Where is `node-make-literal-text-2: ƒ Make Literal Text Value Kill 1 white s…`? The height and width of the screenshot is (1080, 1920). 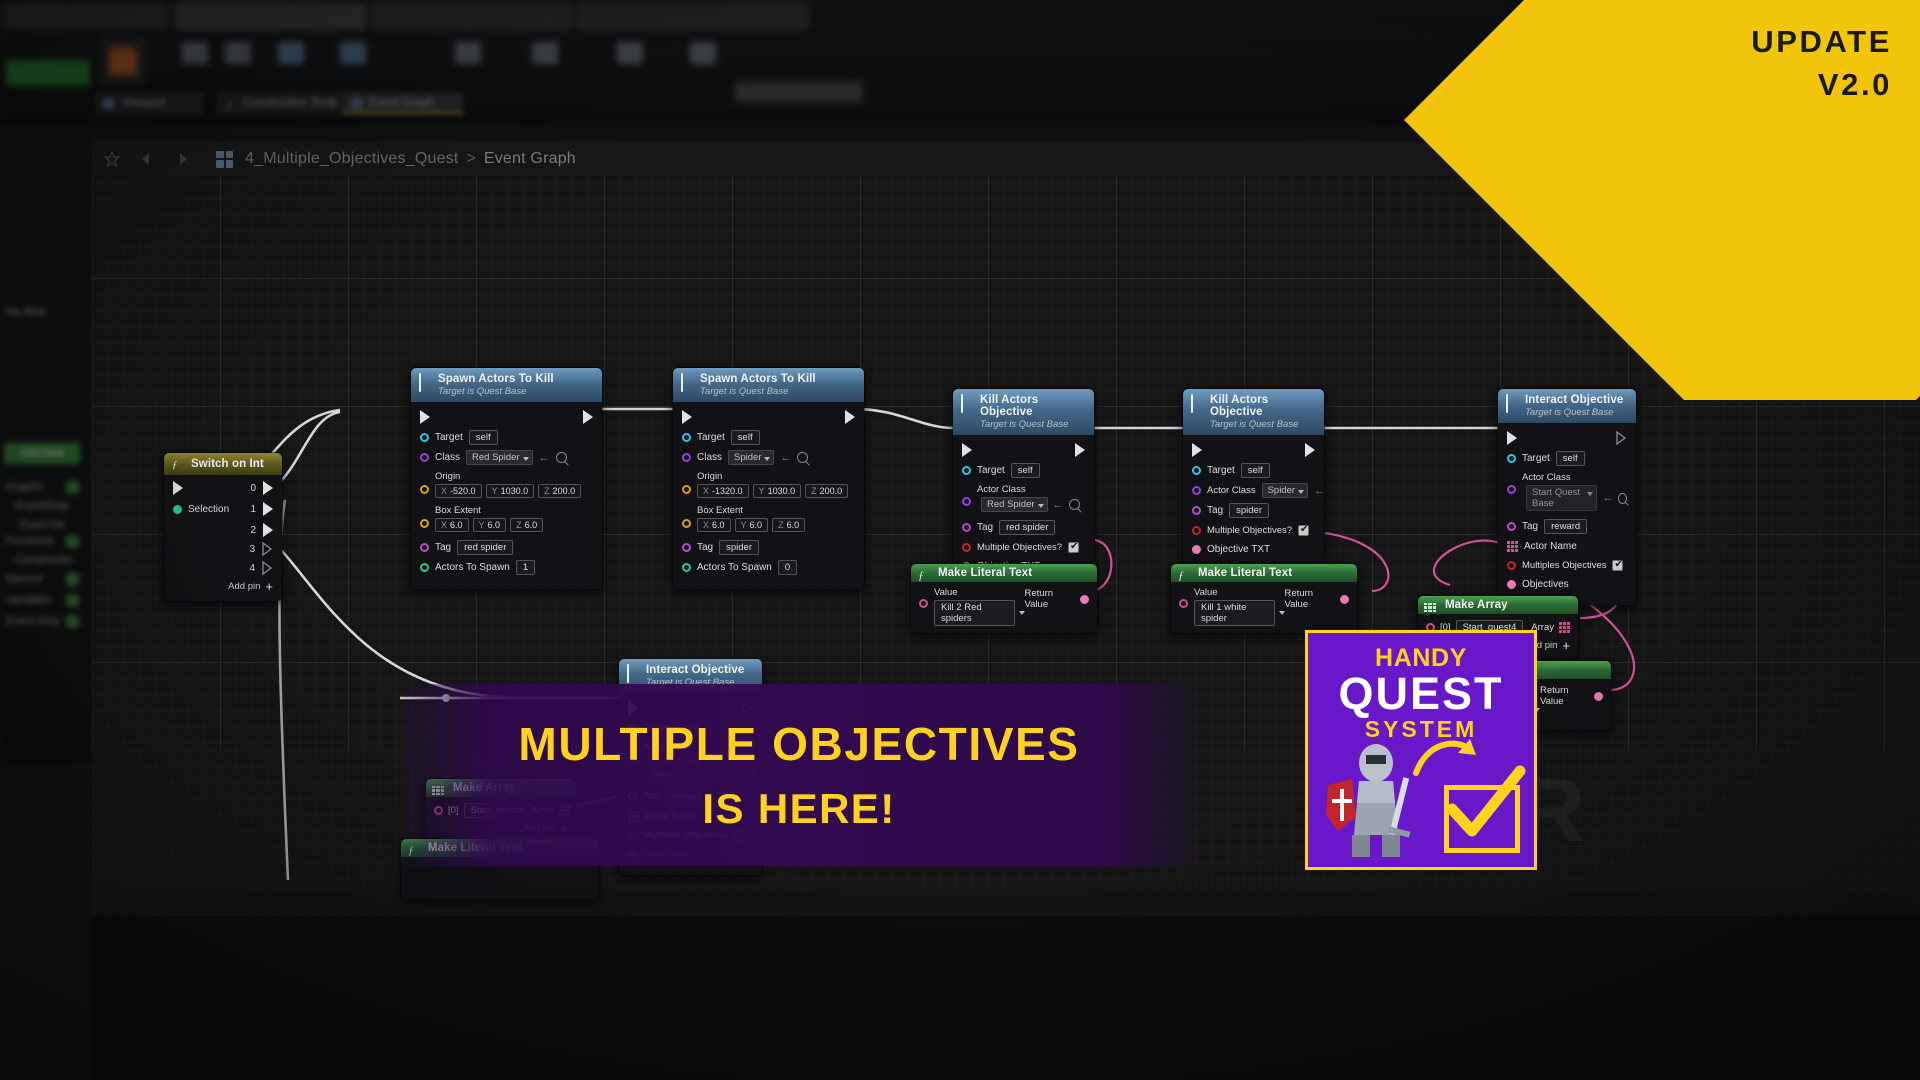
node-make-literal-text-2: ƒ Make Literal Text Value Kill 1 white s… is located at coordinates (1264, 598).